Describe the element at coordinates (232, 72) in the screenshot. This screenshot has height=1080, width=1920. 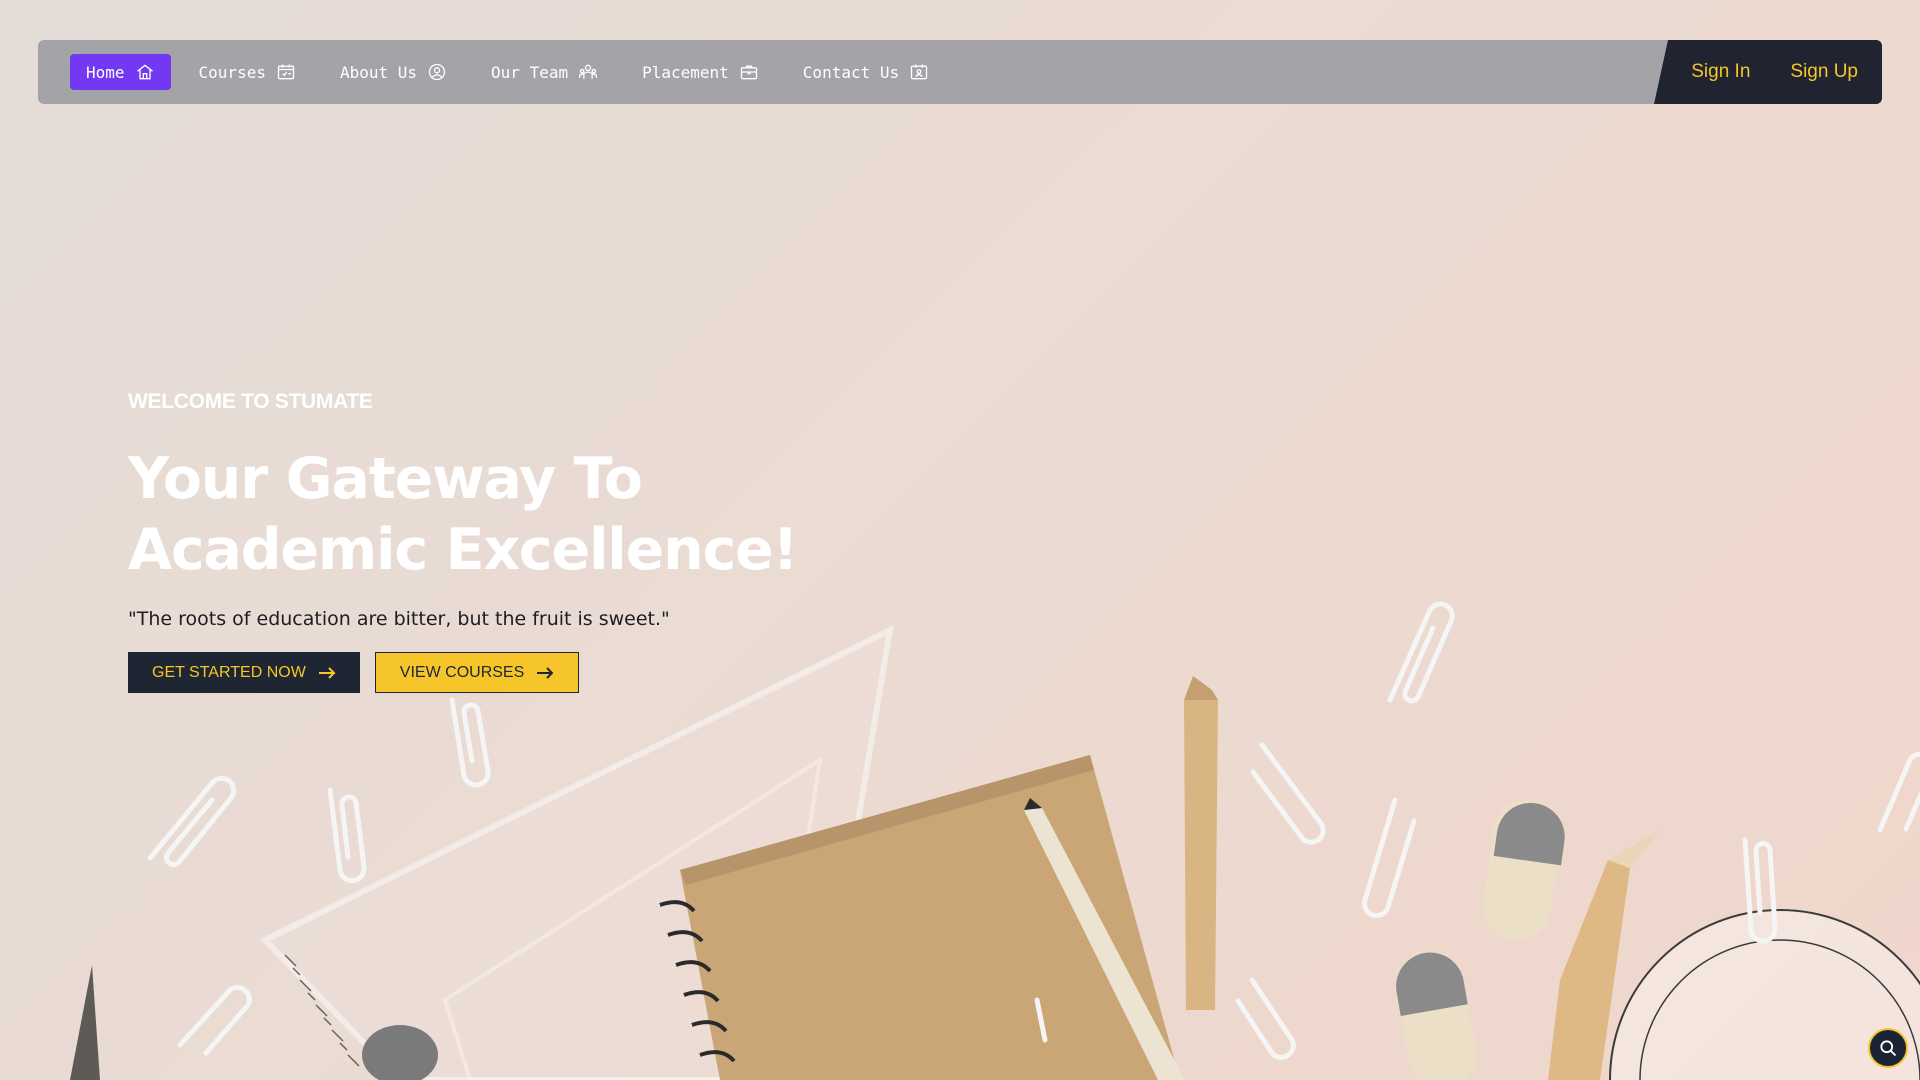
I see `nav-item-label: Courses` at that location.